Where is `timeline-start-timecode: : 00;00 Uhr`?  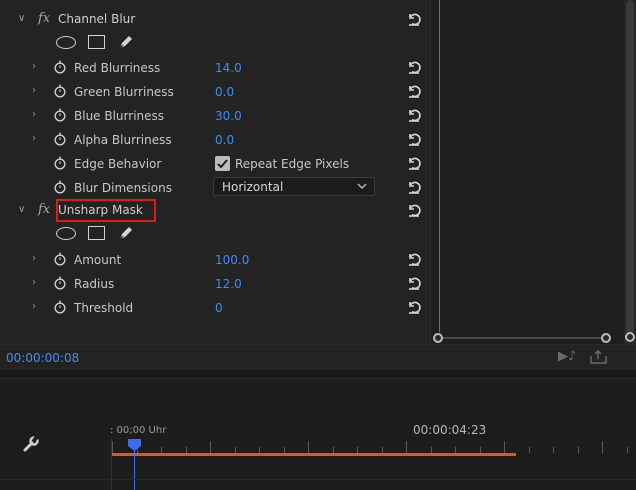 timeline-start-timecode: : 00;00 Uhr is located at coordinates (138, 430).